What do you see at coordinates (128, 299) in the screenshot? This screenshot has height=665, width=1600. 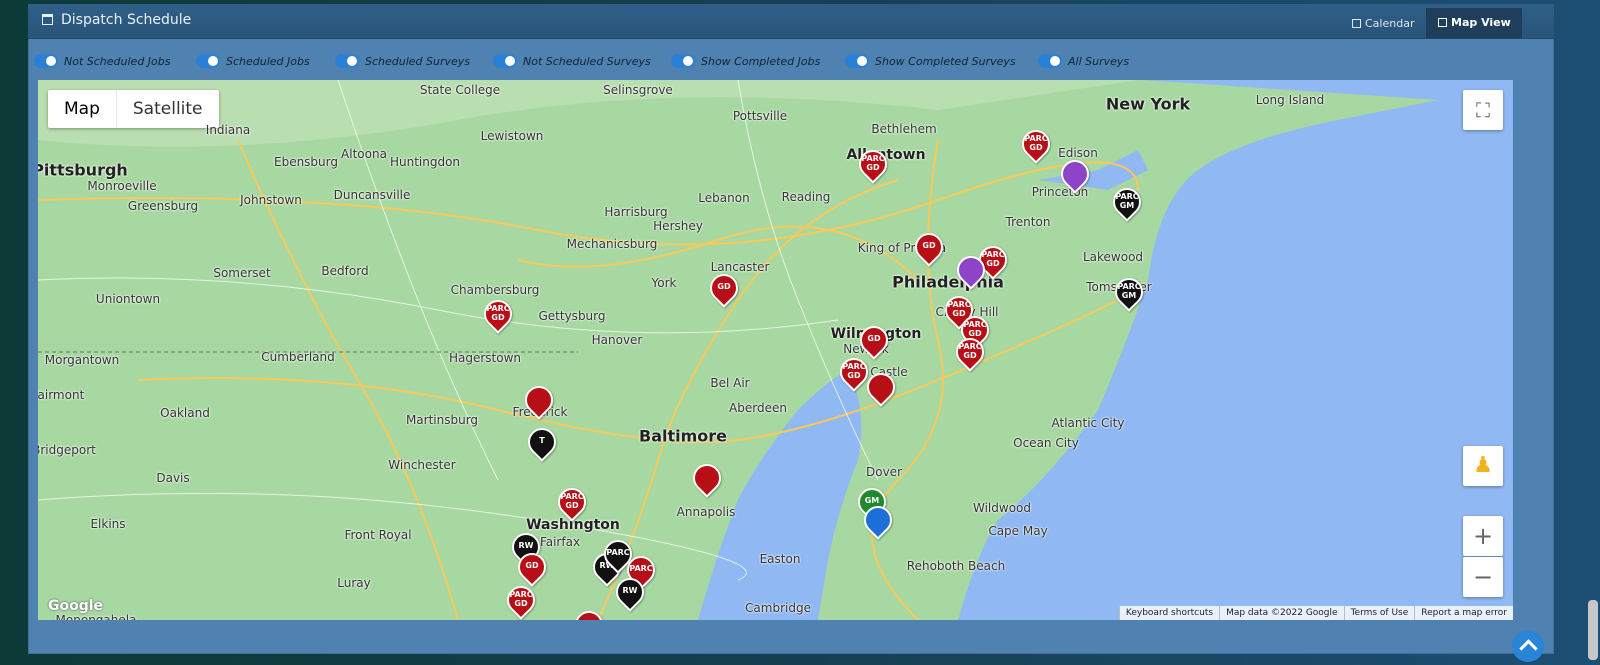 I see `city-label: Uniontown` at bounding box center [128, 299].